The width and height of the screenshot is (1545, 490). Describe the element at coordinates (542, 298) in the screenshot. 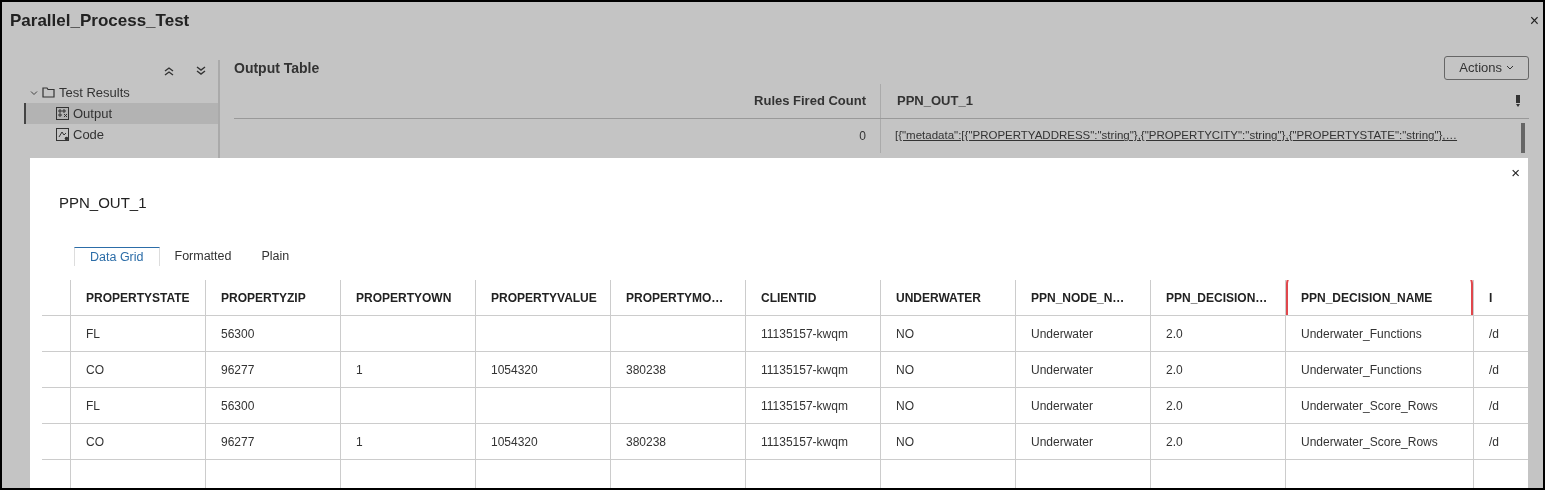

I see `column-header: PROPERTYVALUE` at that location.